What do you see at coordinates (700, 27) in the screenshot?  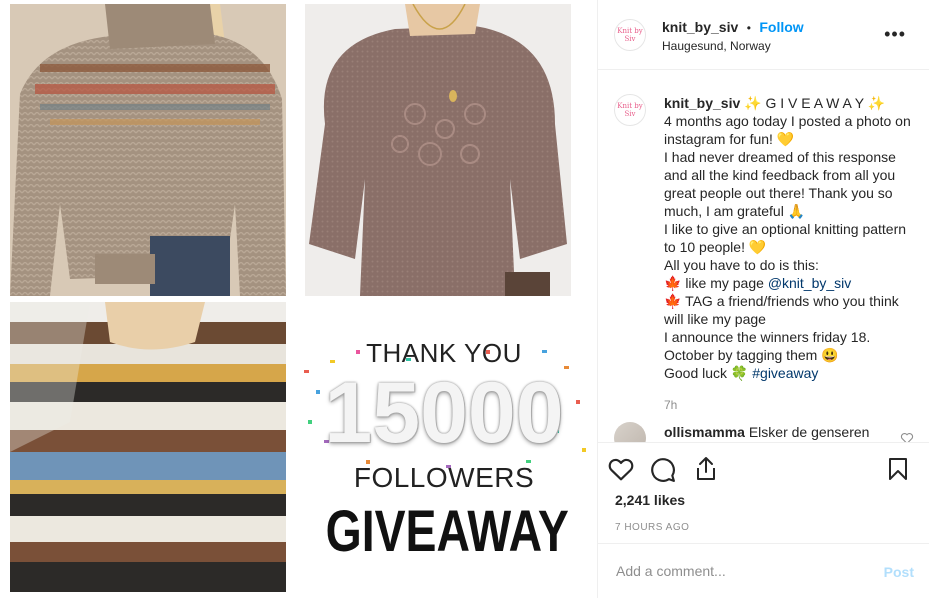 I see `username-link: knit_by_siv` at bounding box center [700, 27].